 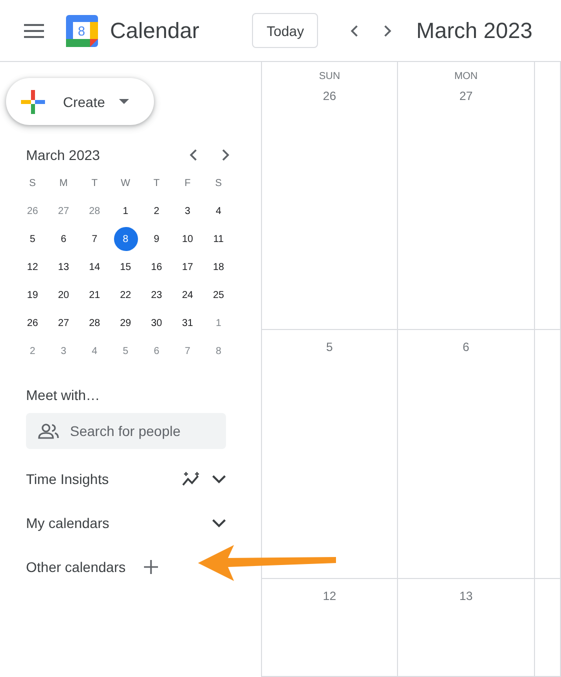 What do you see at coordinates (156, 295) in the screenshot?
I see `mini-calendar-day: 23` at bounding box center [156, 295].